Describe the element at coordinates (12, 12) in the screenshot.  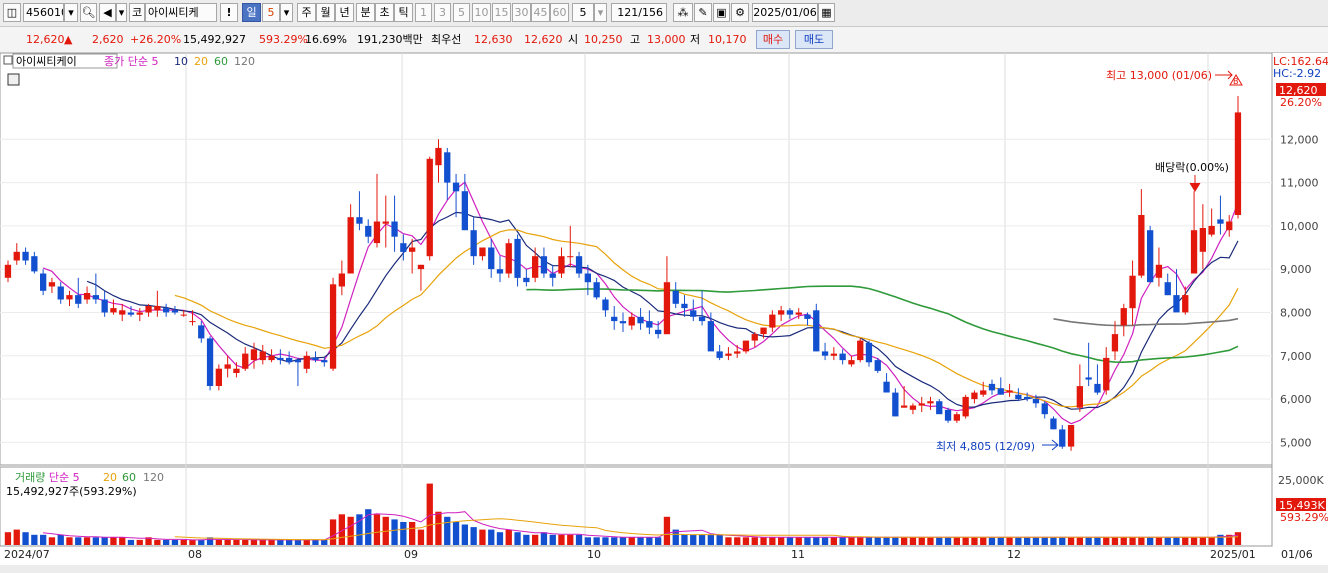
I see `window-menu-icon: ◫` at that location.